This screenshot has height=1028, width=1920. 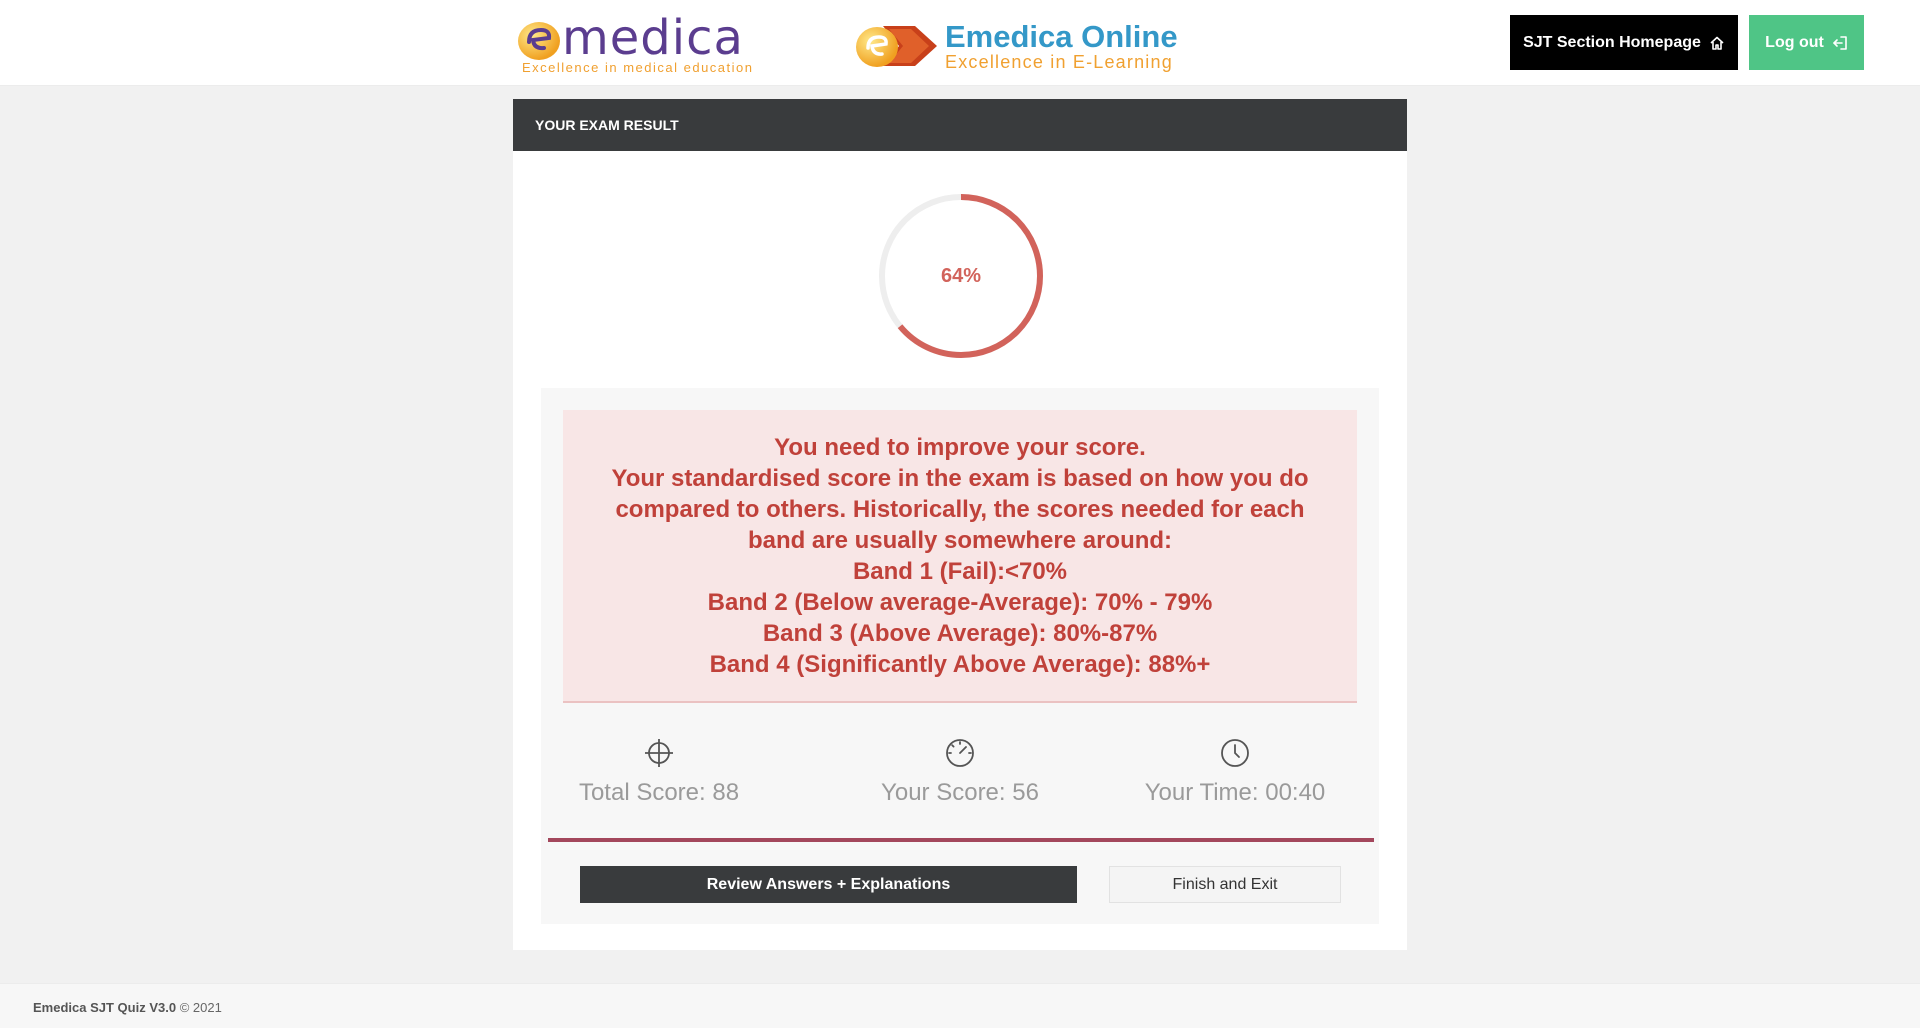 What do you see at coordinates (1840, 42) in the screenshot?
I see `logout-icon` at bounding box center [1840, 42].